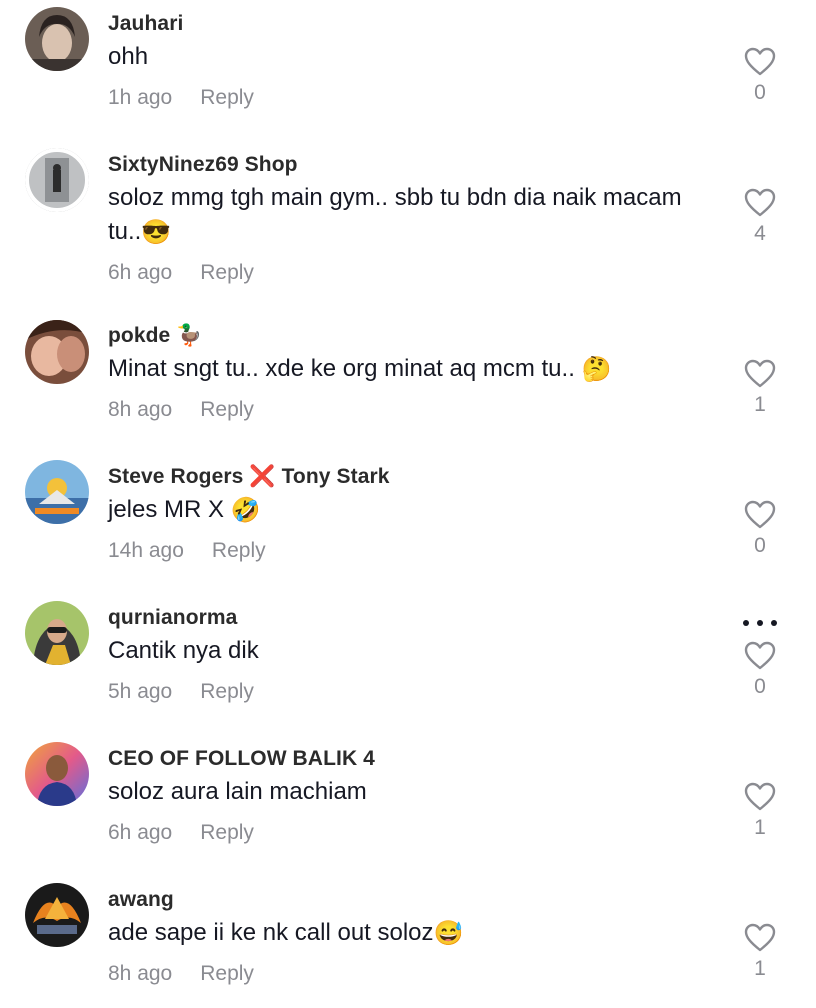  I want to click on emoji-icon: 🤣, so click(245, 510).